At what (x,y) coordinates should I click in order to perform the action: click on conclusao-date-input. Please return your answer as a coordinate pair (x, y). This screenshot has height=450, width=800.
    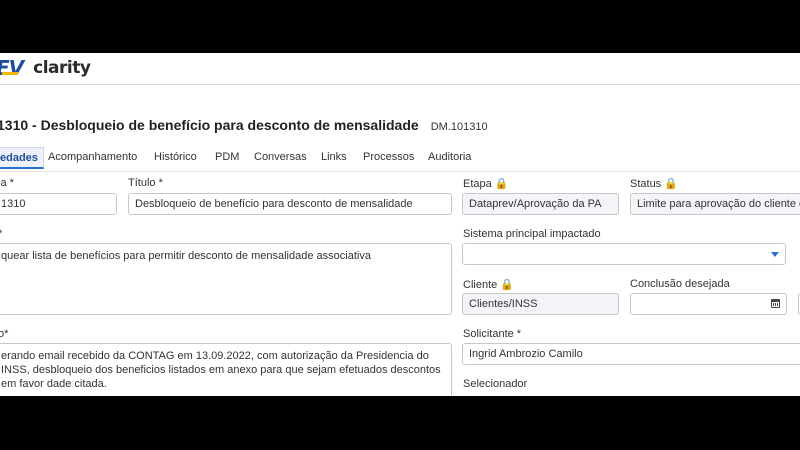
    Looking at the image, I should click on (708, 304).